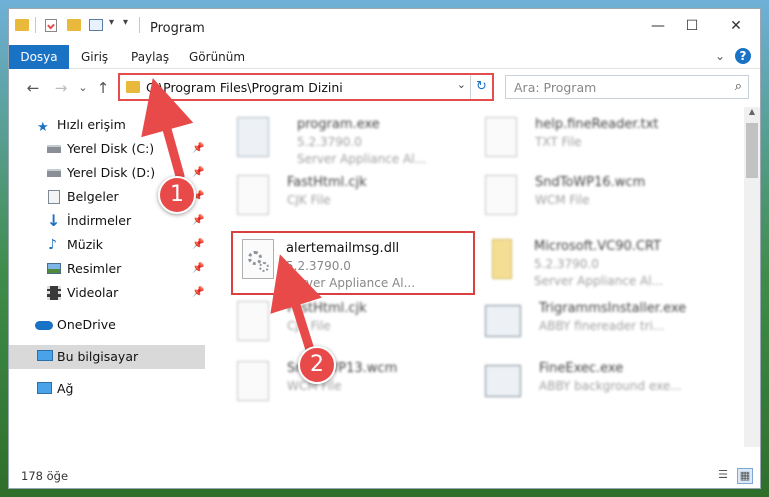  Describe the element at coordinates (61, 88) in the screenshot. I see `forward-button: →` at that location.